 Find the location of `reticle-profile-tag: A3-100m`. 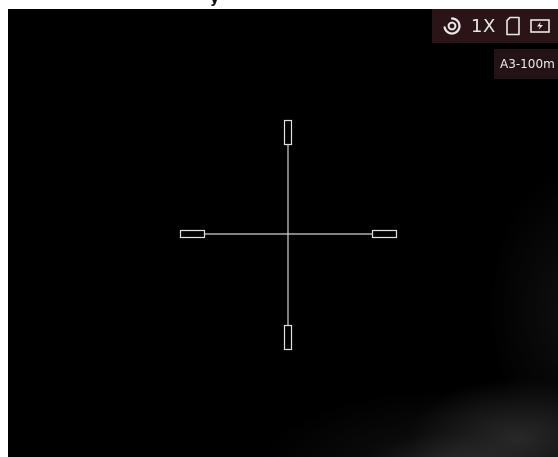

reticle-profile-tag: A3-100m is located at coordinates (526, 64).